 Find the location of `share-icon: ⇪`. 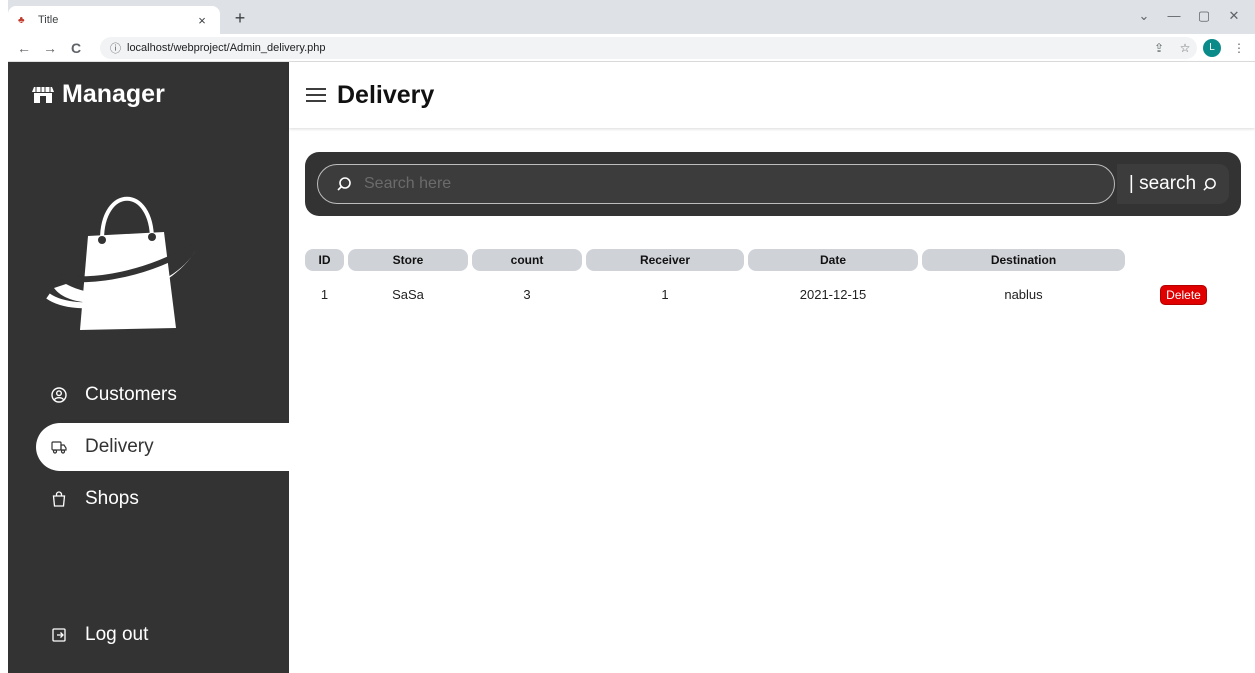

share-icon: ⇪ is located at coordinates (1159, 48).